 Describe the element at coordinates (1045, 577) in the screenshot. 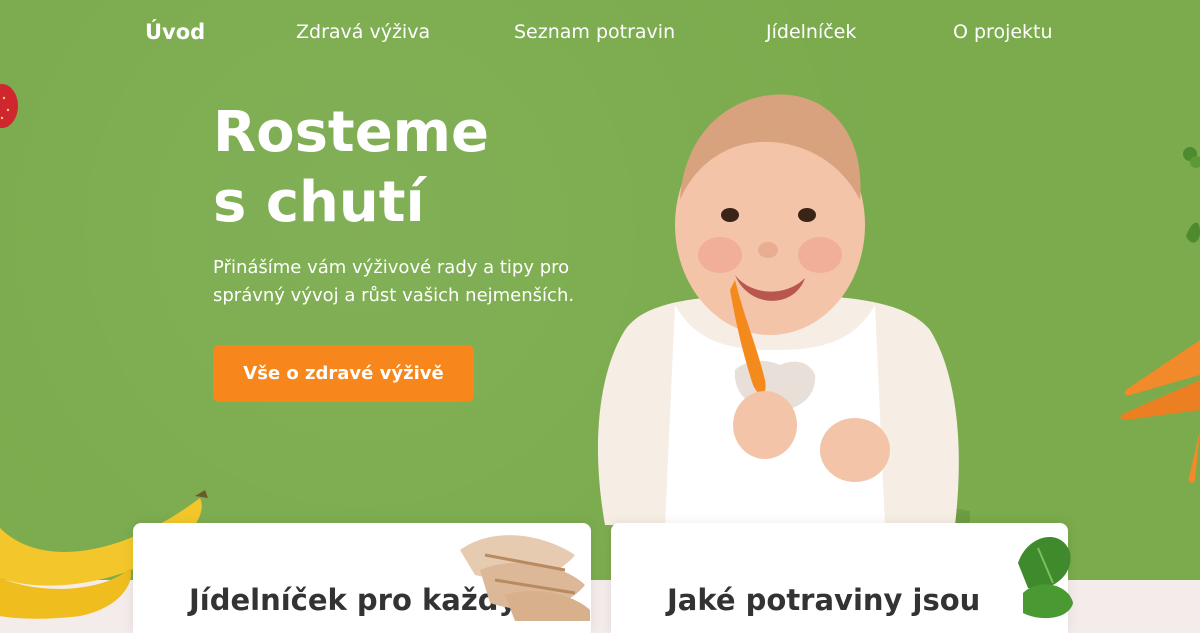

I see `spinach-image` at that location.